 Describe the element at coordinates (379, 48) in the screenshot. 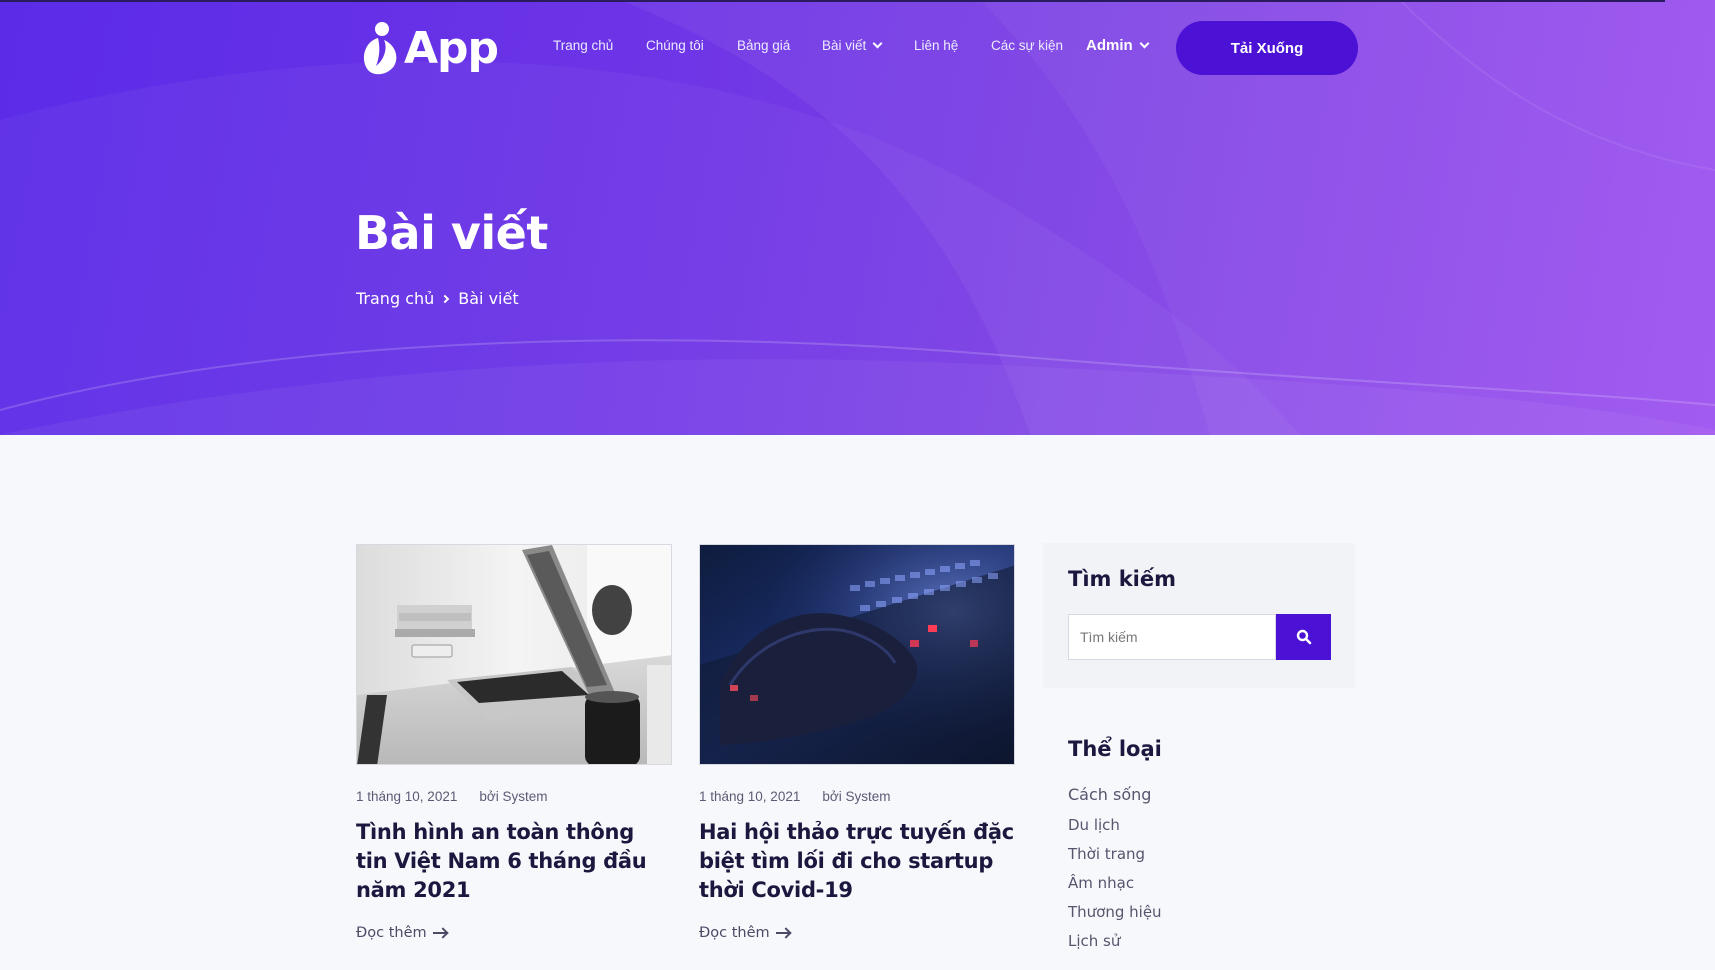

I see `logo-person-icon` at that location.